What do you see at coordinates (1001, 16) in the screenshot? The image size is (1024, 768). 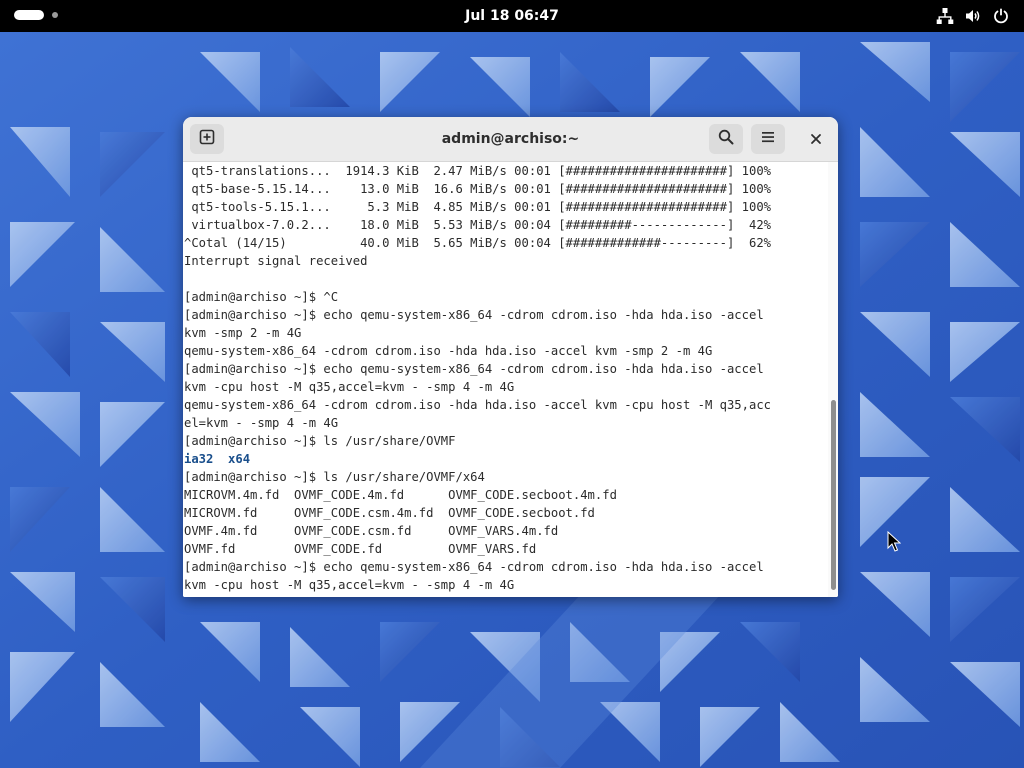 I see `power-icon` at bounding box center [1001, 16].